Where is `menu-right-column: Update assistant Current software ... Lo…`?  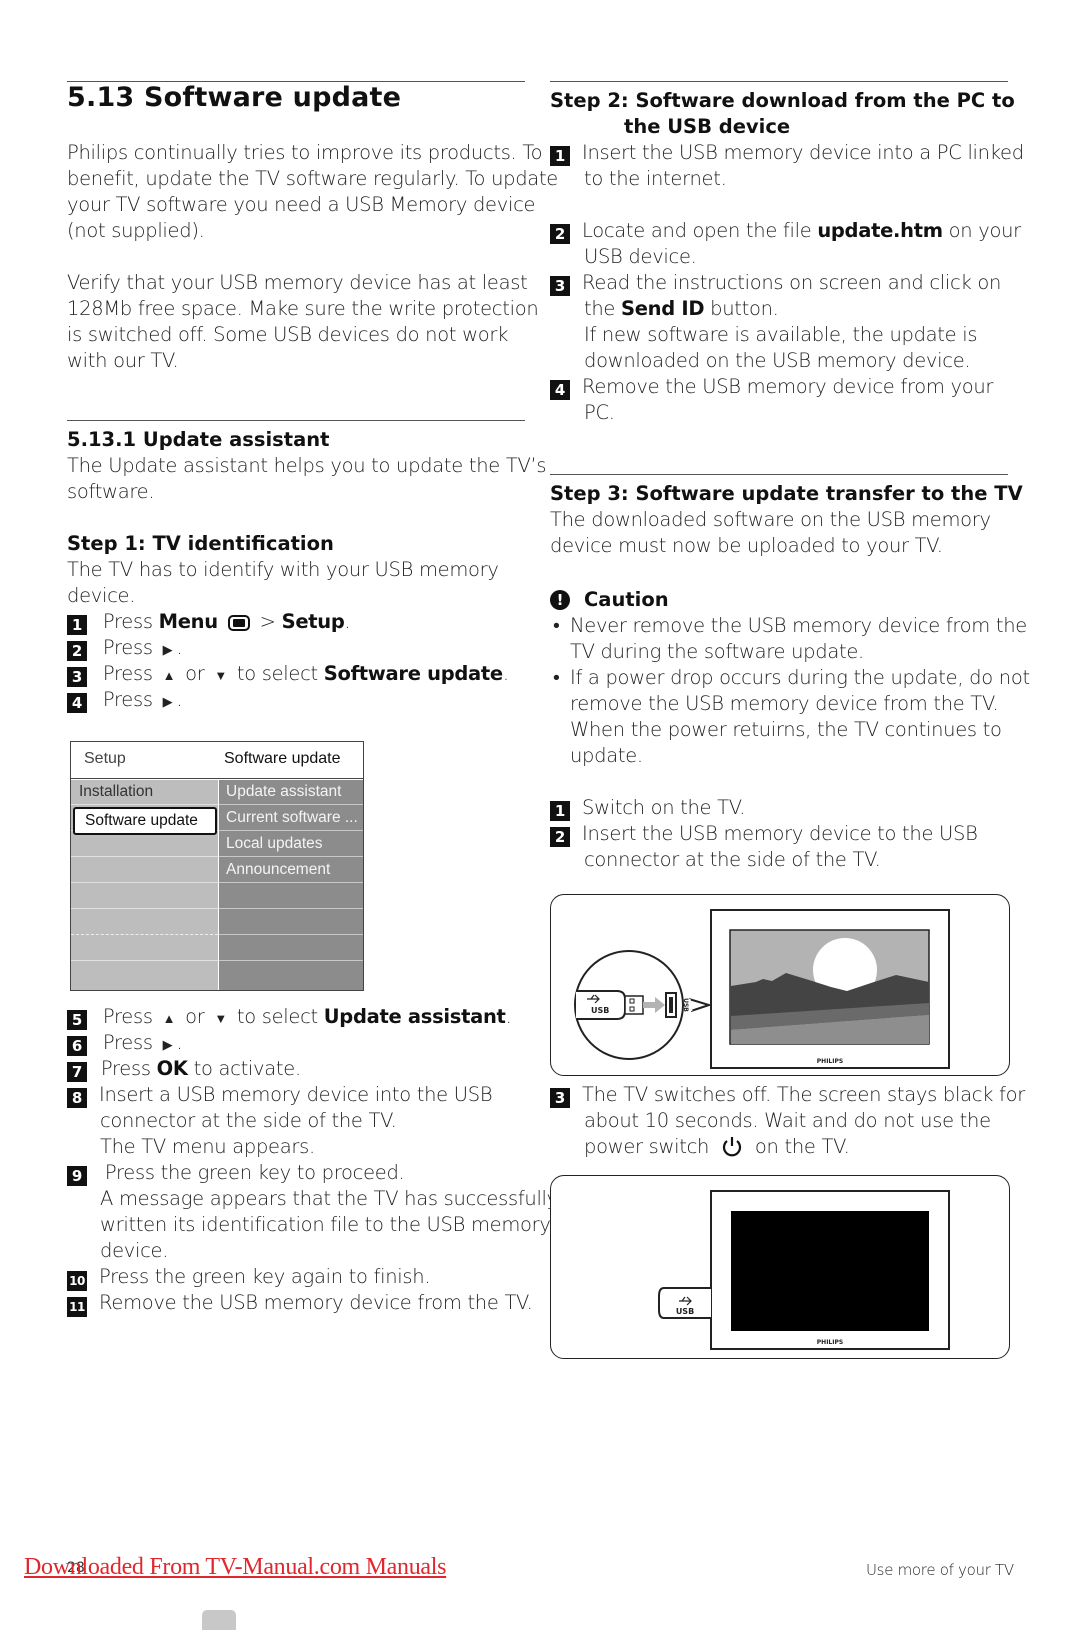 menu-right-column: Update assistant Current software ... Lo… is located at coordinates (291, 885).